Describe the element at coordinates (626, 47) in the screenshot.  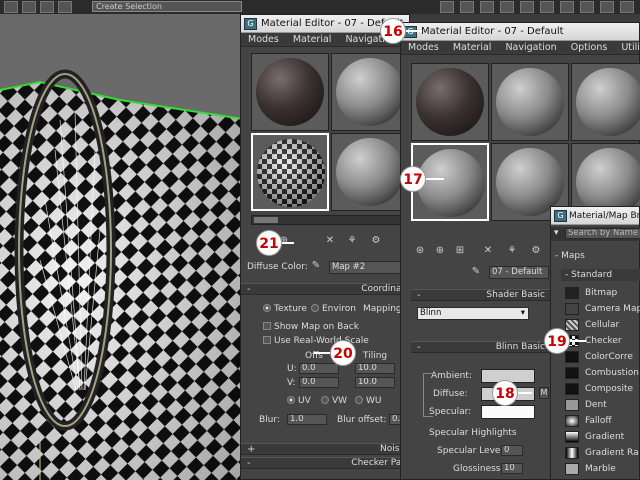
I see `menu-utilities: Utilities` at that location.